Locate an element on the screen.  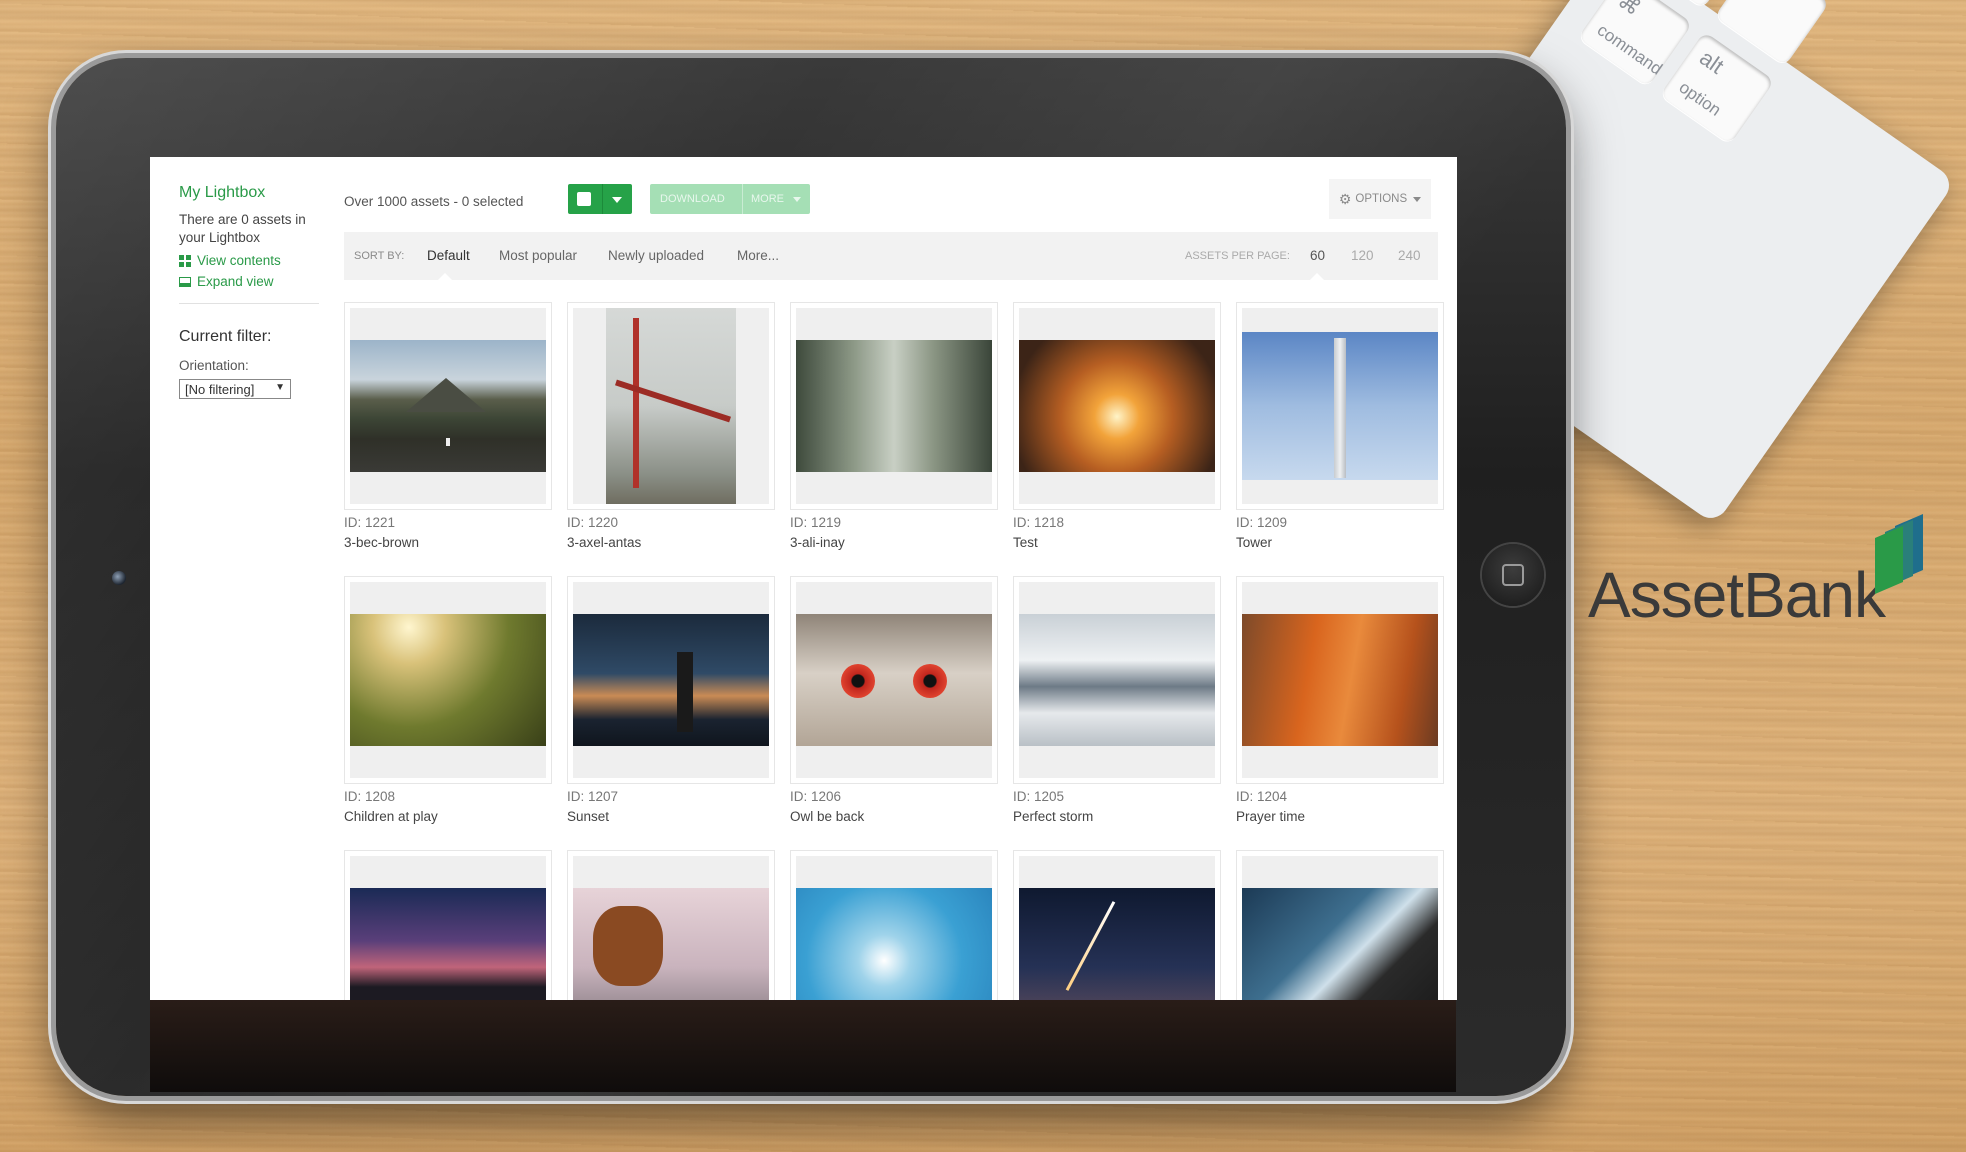
select-all-button is located at coordinates (600, 199).